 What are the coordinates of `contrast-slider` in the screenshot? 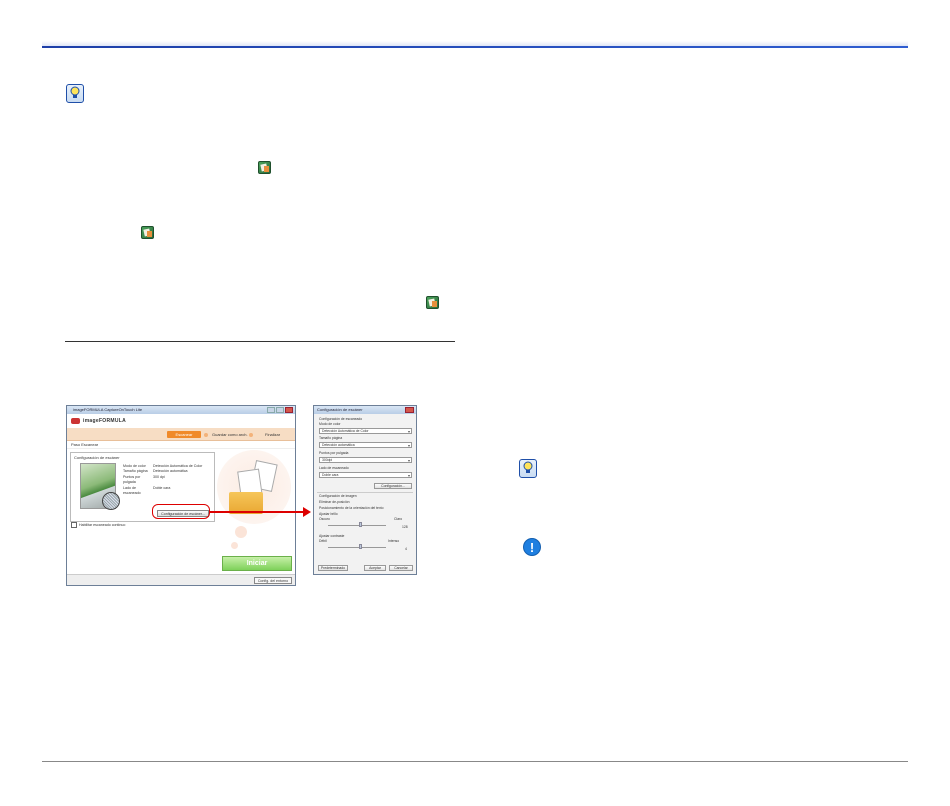 It's located at (357, 547).